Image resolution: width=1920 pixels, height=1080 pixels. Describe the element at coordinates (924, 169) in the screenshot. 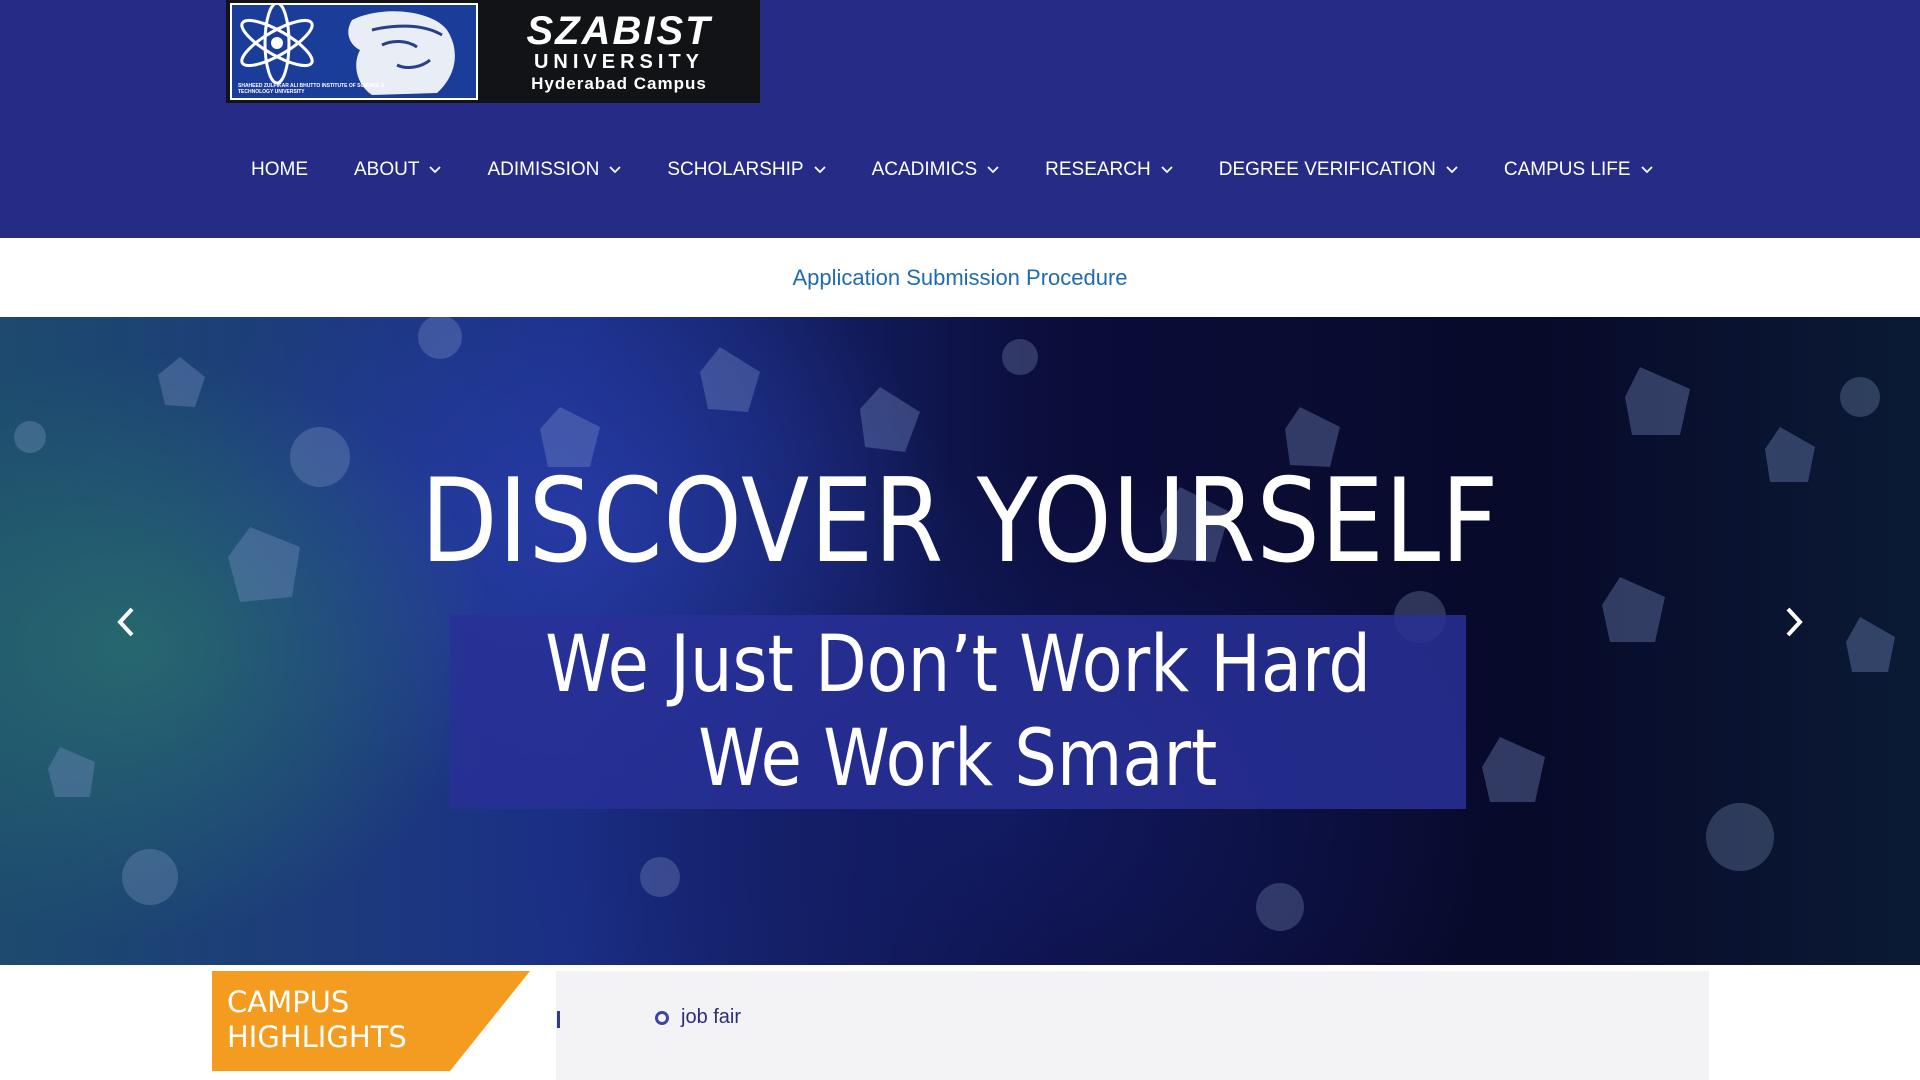

I see `nav-academics-label: ACADIMICS` at that location.